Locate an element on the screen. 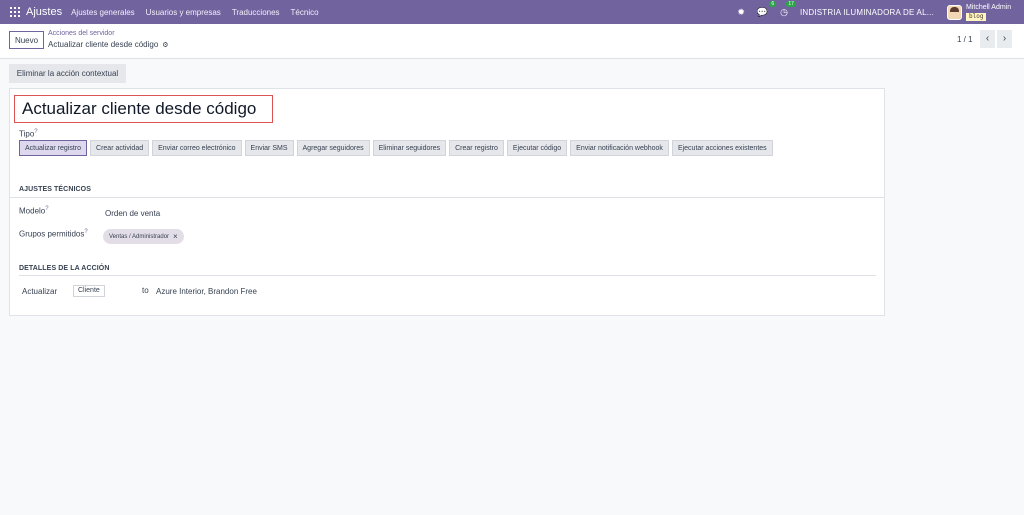 Image resolution: width=1024 pixels, height=515 pixels. menu-ajustes-generales: Ajustes generales is located at coordinates (103, 12).